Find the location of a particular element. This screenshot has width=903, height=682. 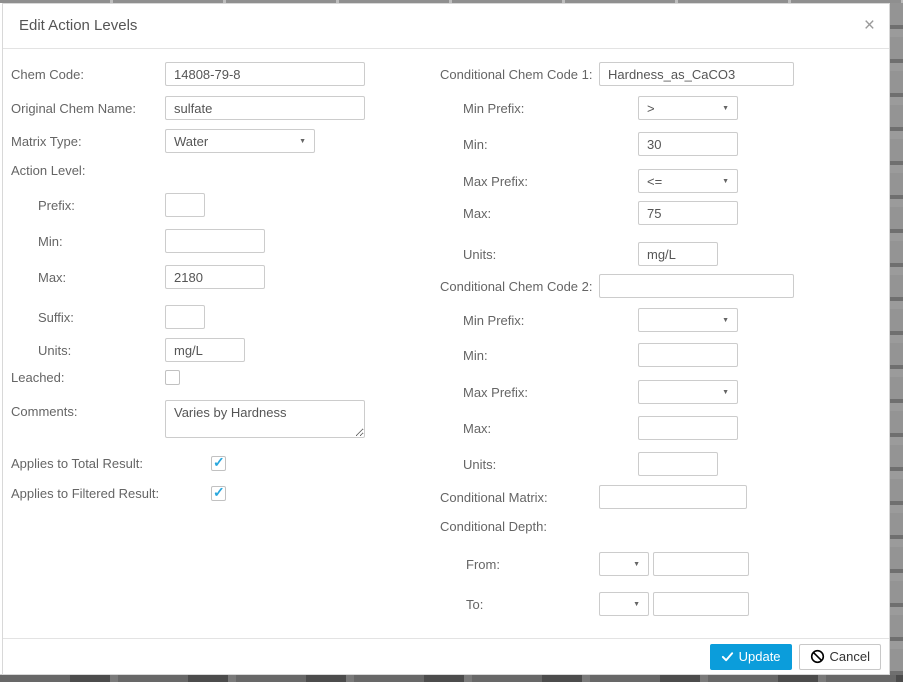

matrix-type-label: Matrix Type: is located at coordinates (46, 141).